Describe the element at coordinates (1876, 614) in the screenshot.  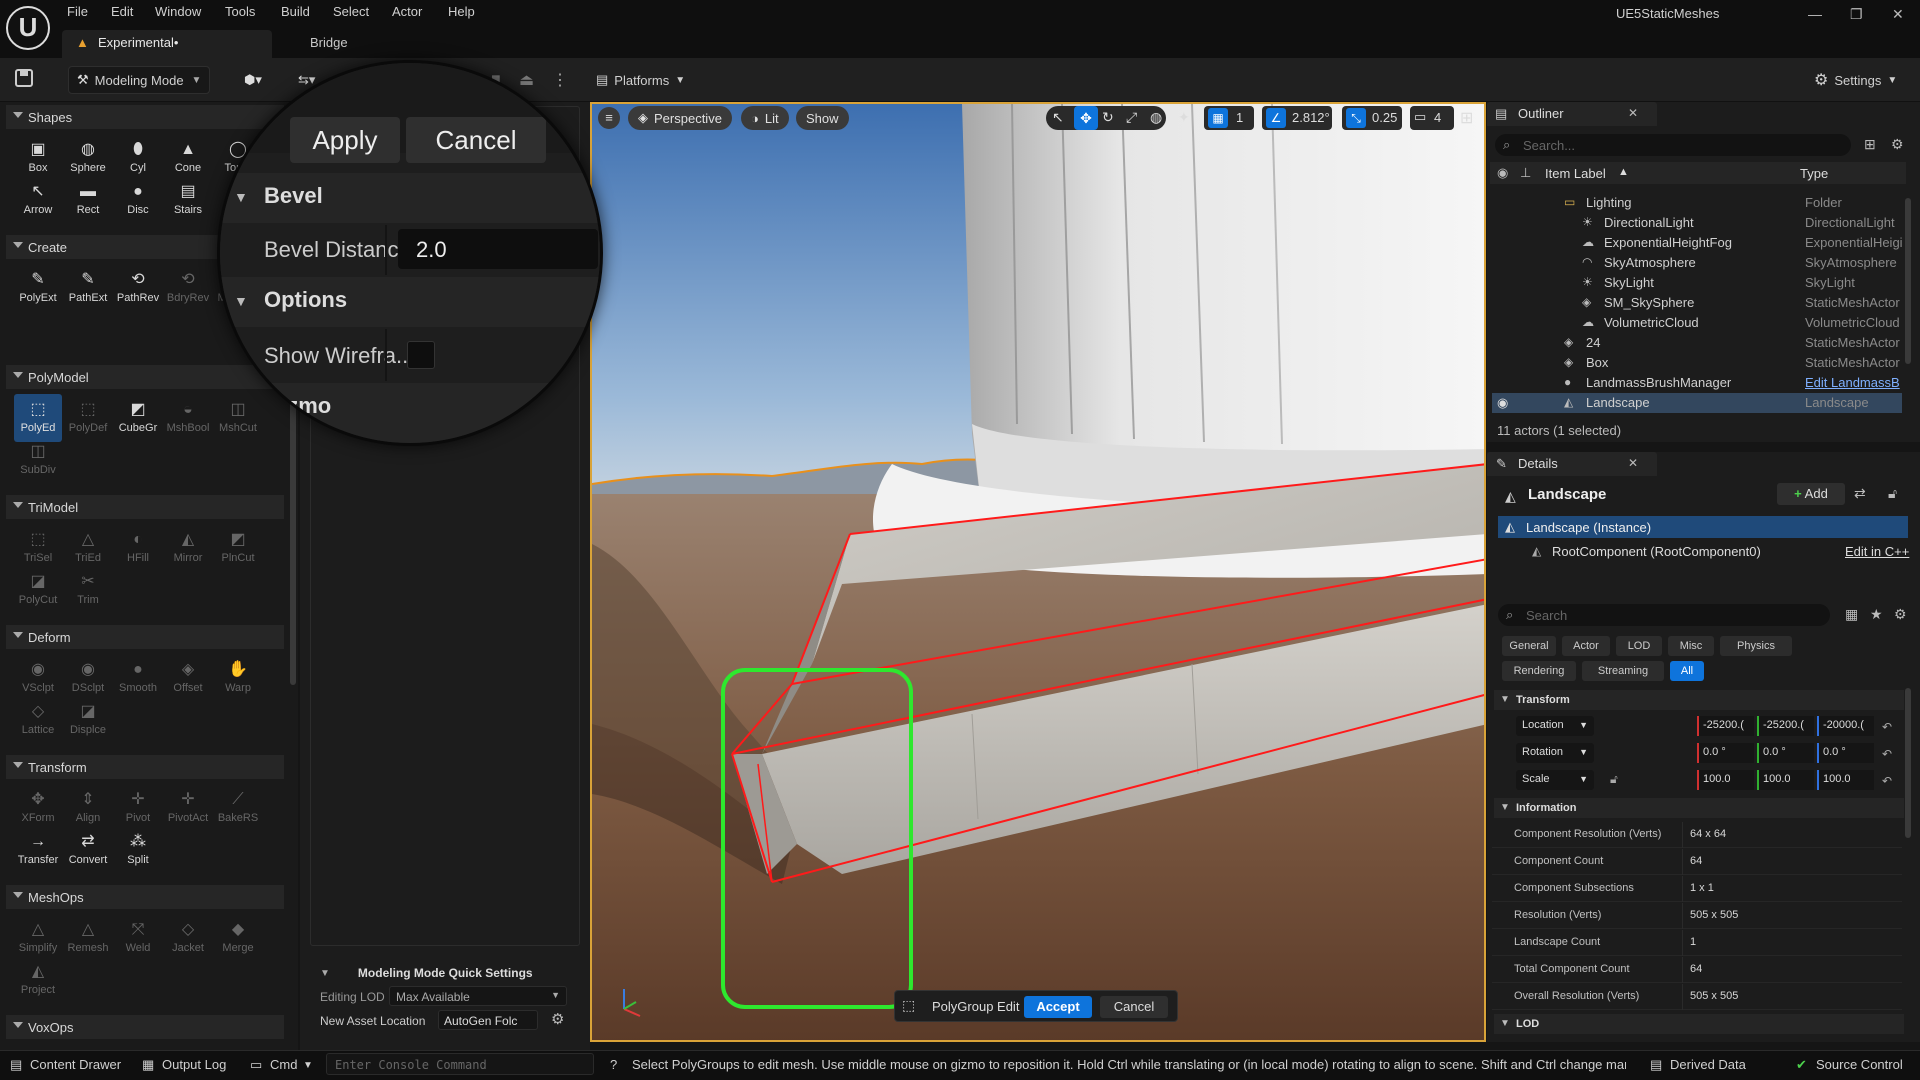
I see `star-icon: ★` at that location.